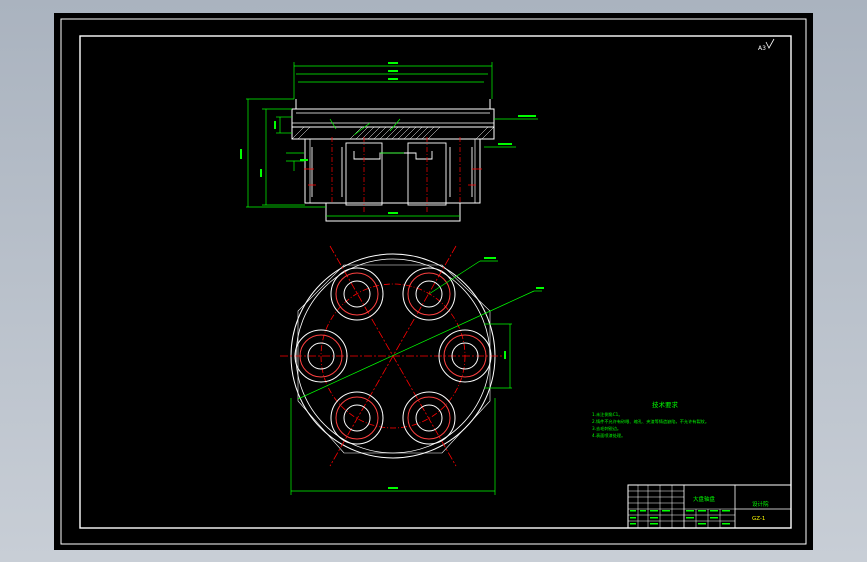 The image size is (867, 562). I want to click on title-block-part-name: 大盘轴盘, so click(704, 499).